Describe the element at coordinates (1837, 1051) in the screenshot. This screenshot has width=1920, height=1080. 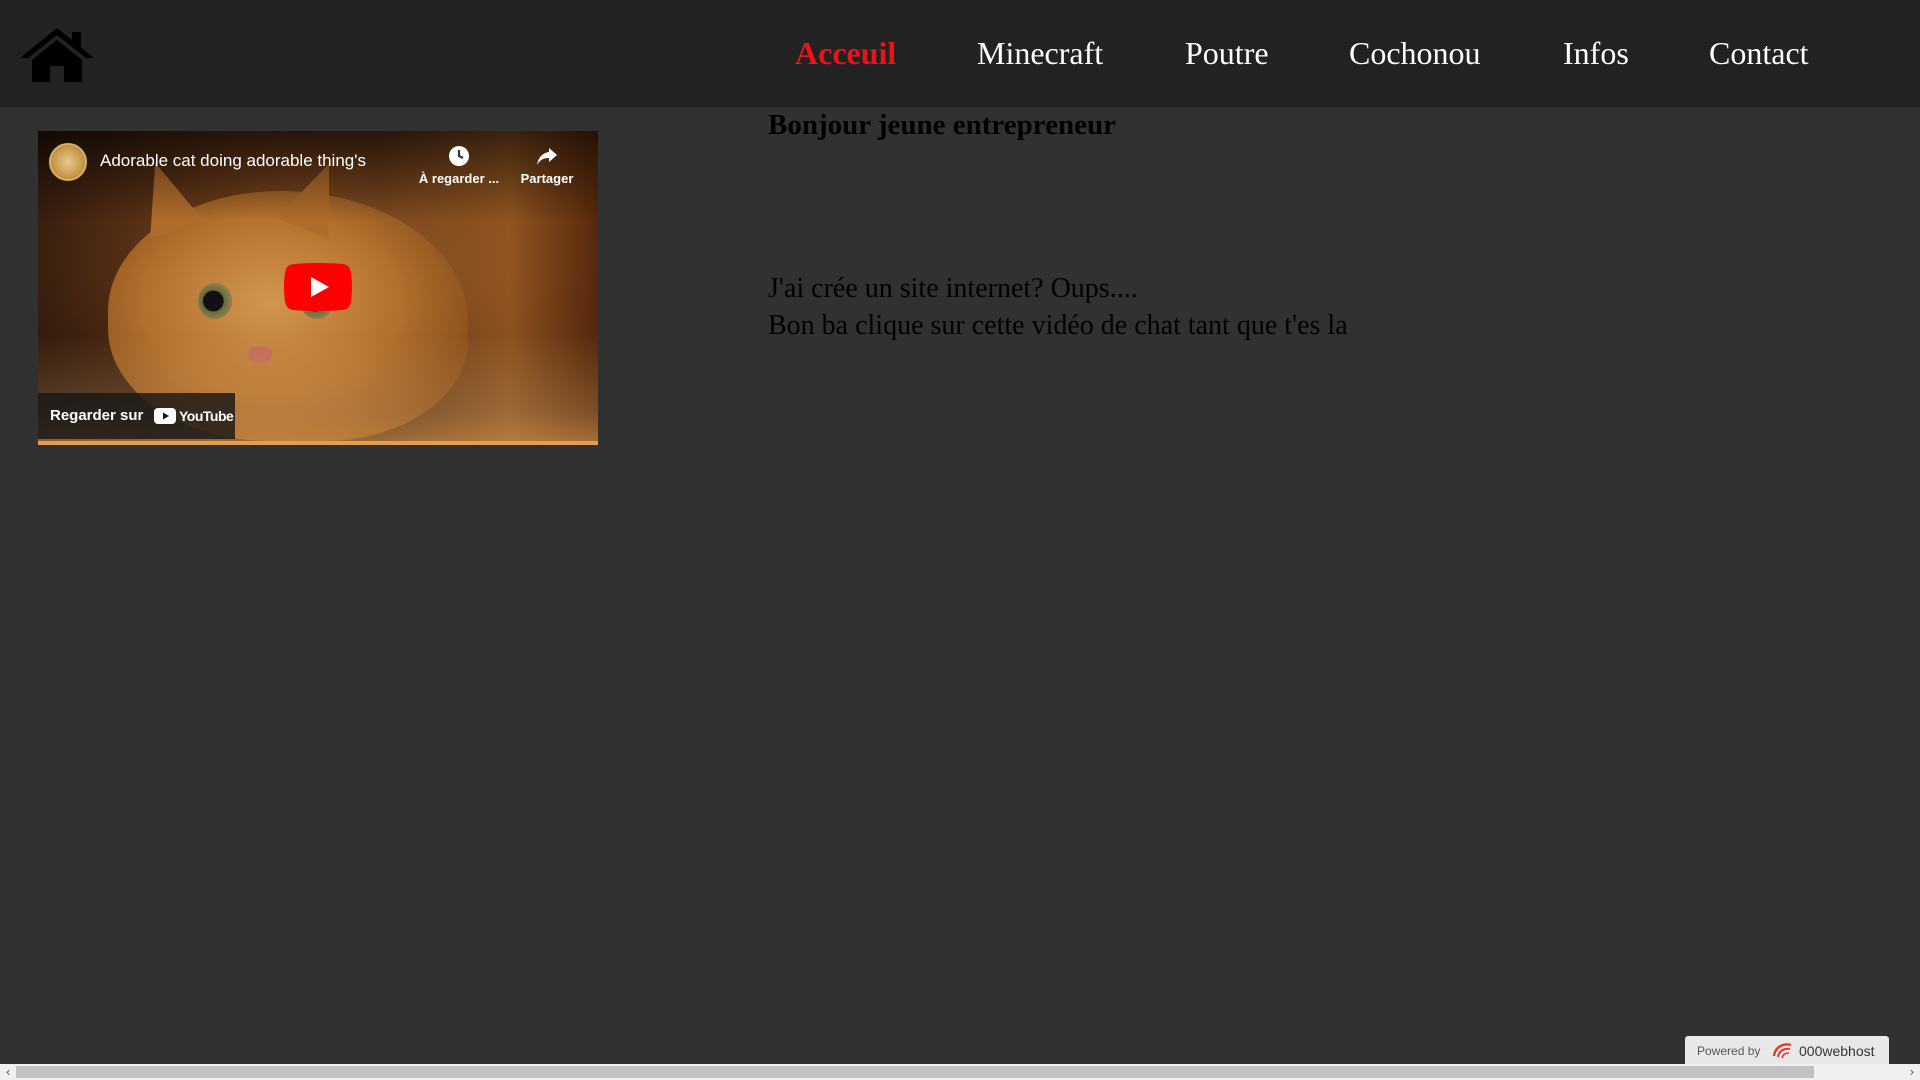
I see `host-name: 000webhost` at that location.